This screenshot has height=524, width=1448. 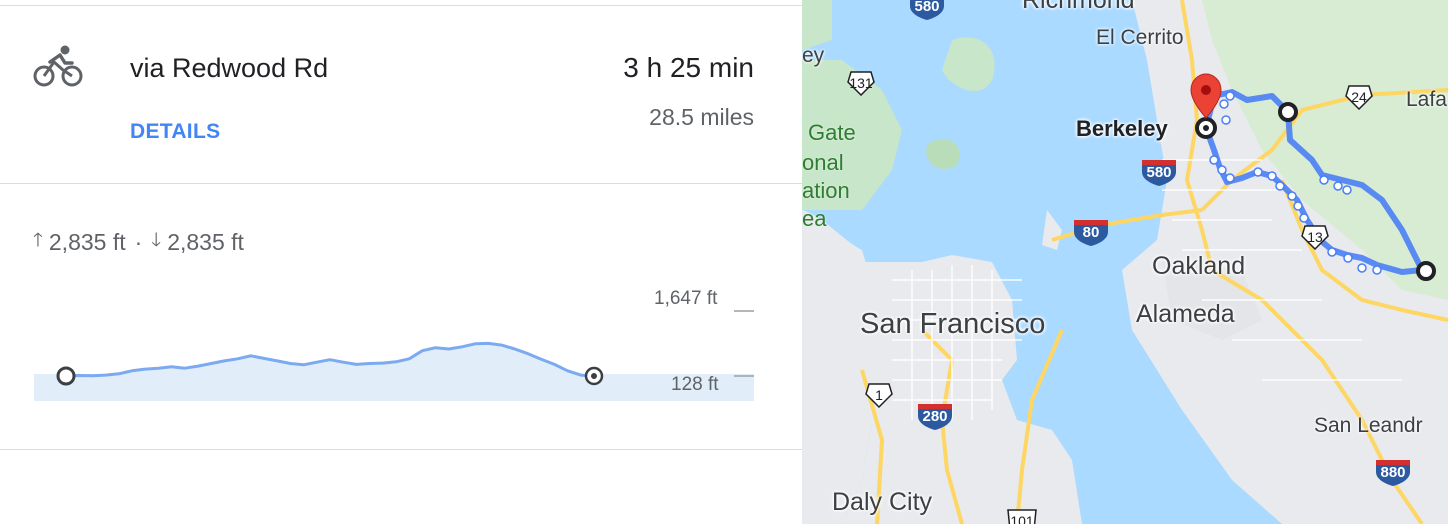 I want to click on elevation-min-label: 128 ft, so click(x=695, y=384).